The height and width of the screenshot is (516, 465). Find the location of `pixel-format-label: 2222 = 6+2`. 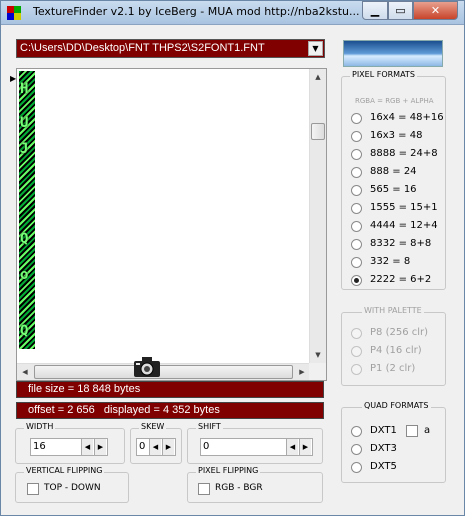

pixel-format-label: 2222 = 6+2 is located at coordinates (401, 279).